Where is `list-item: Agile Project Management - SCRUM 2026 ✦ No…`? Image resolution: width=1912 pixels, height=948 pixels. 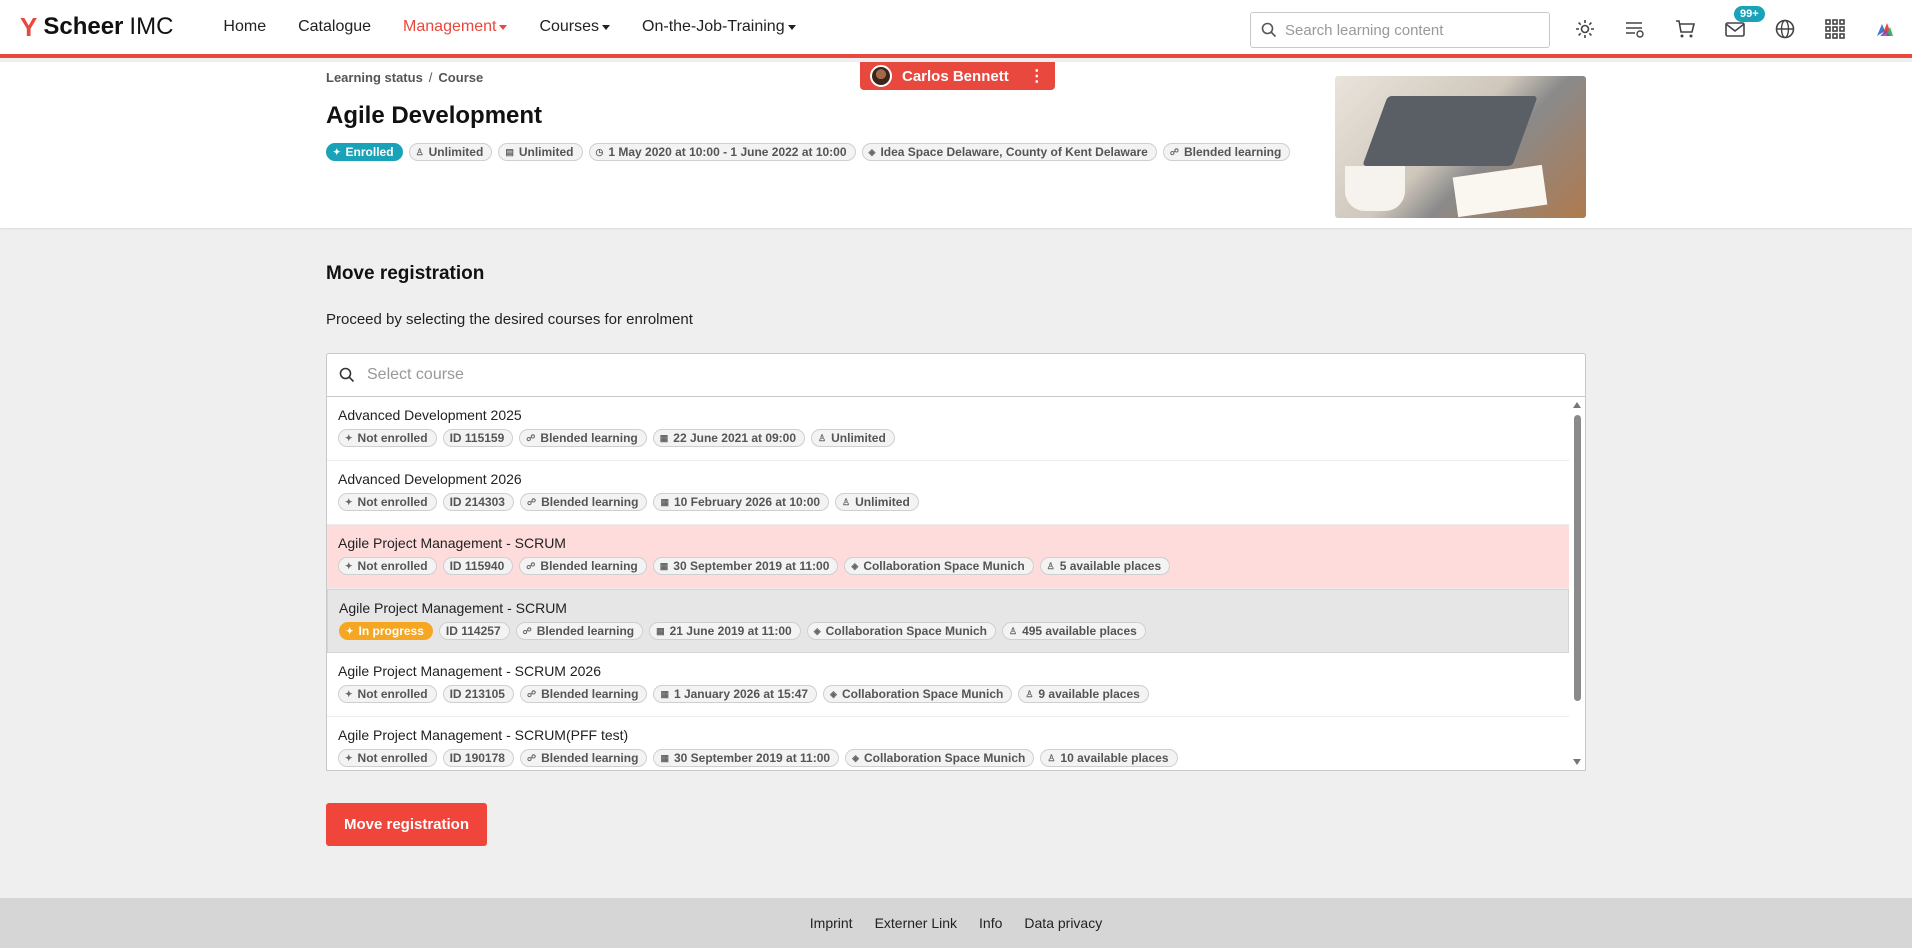 list-item: Agile Project Management - SCRUM 2026 ✦ No… is located at coordinates (948, 685).